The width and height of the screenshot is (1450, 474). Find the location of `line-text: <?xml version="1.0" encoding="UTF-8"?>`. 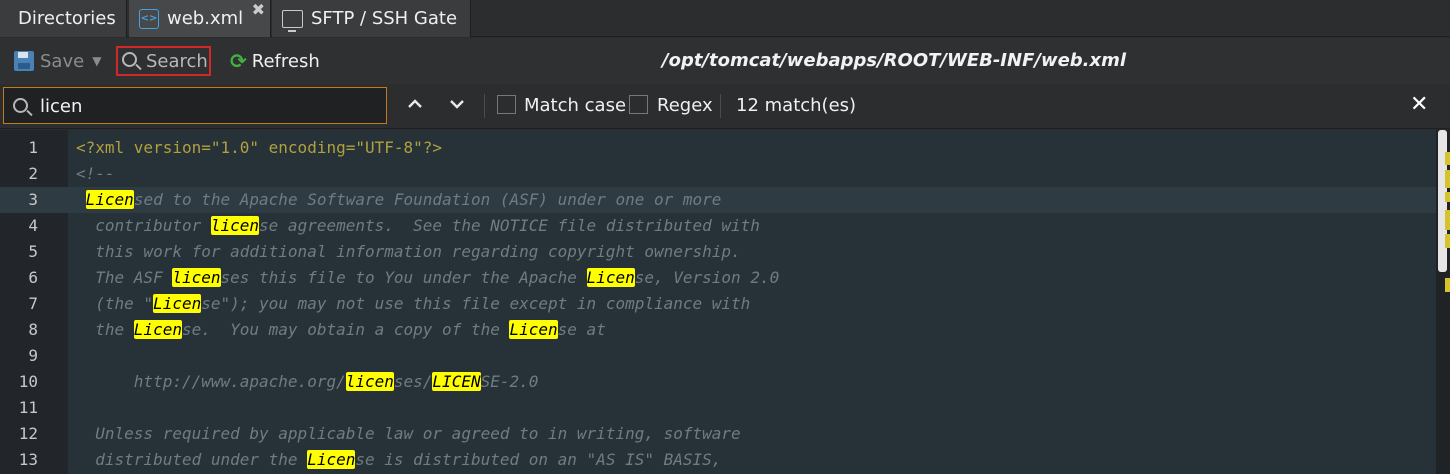

line-text: <?xml version="1.0" encoding="UTF-8"?> is located at coordinates (259, 147).